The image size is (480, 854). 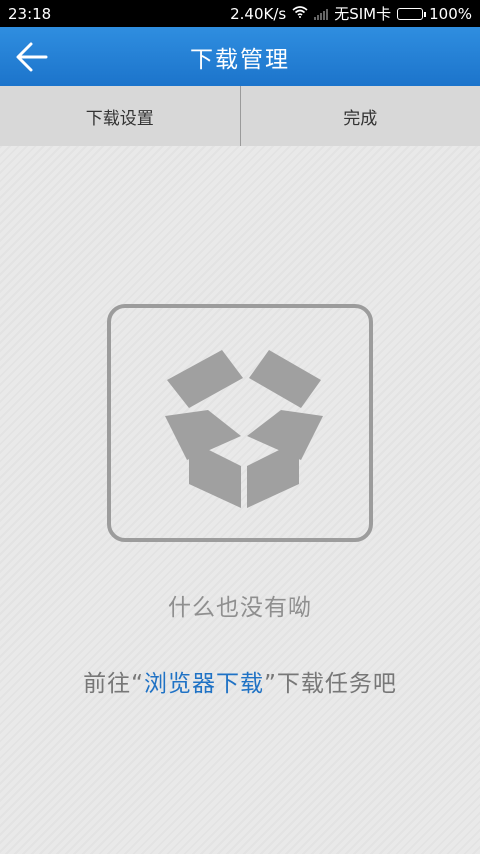 What do you see at coordinates (113, 684) in the screenshot?
I see `hint-prefix: 前往“` at bounding box center [113, 684].